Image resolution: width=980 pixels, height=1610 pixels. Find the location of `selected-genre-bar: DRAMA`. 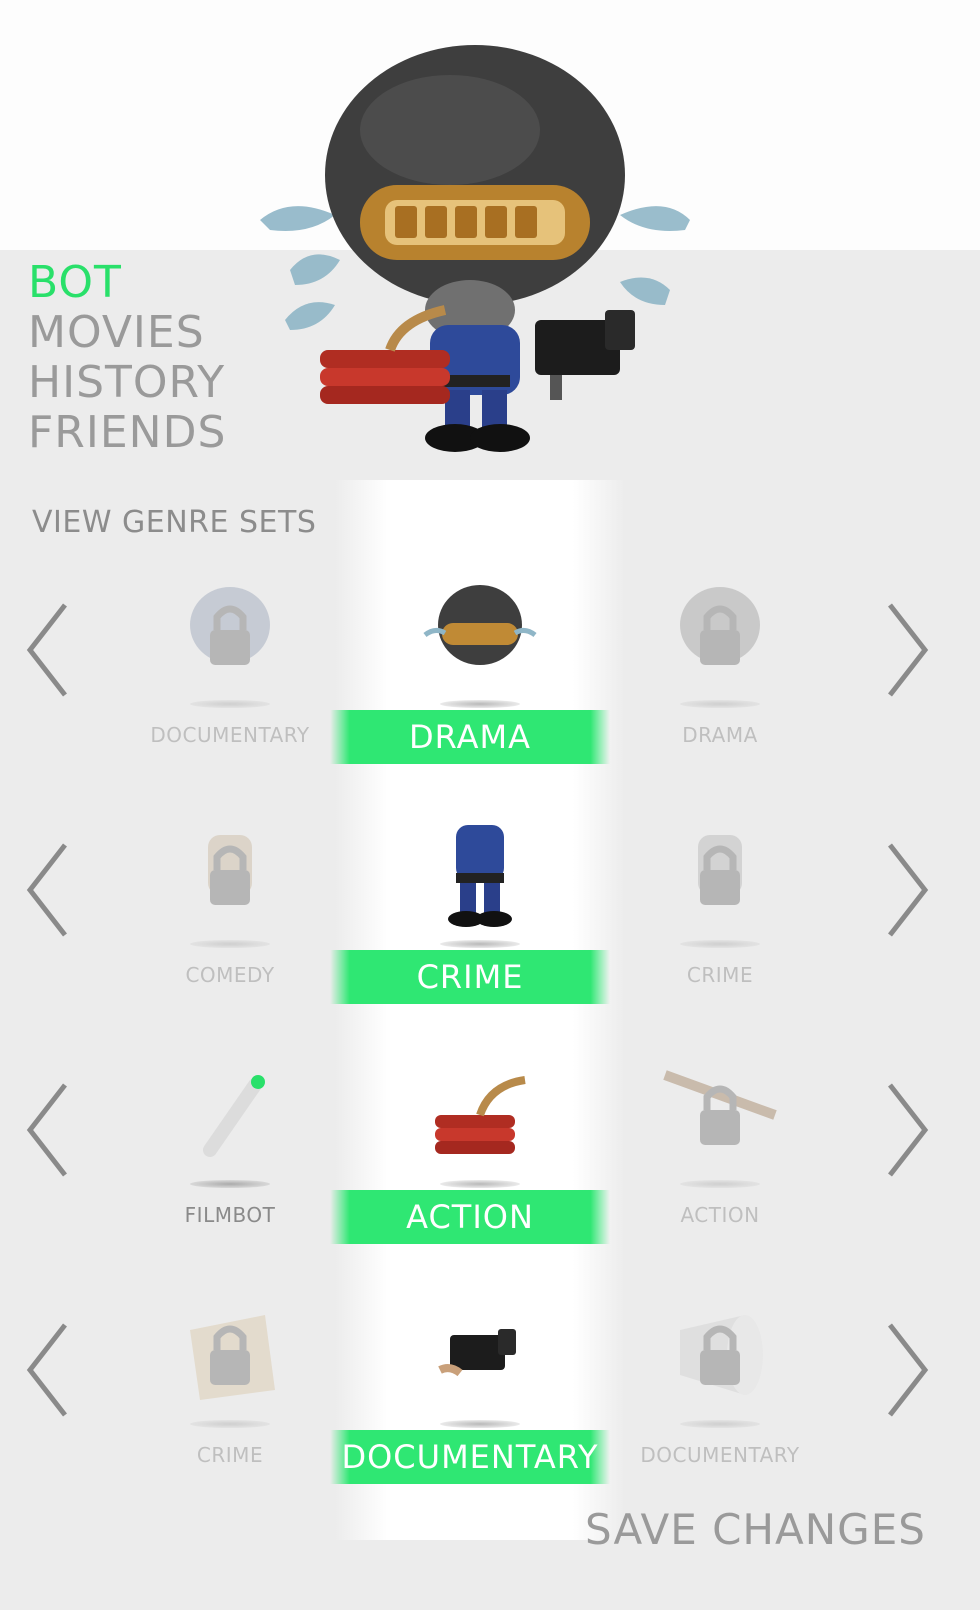

selected-genre-bar: DRAMA is located at coordinates (470, 737).